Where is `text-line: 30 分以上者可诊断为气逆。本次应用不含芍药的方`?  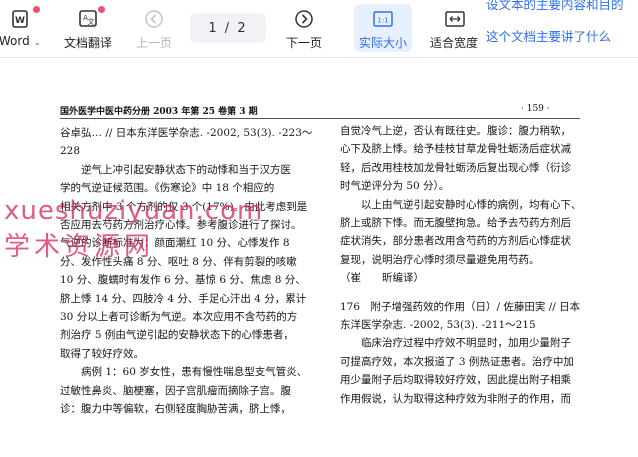 text-line: 30 分以上者可诊断为气逆。本次应用不含芍药的方 is located at coordinates (179, 317).